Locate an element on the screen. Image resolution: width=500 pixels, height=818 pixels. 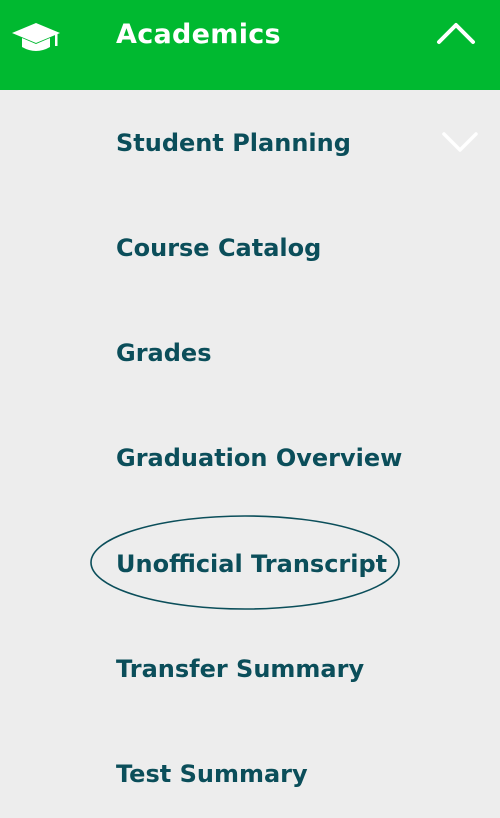
academics-header: Academics is located at coordinates (250, 45).